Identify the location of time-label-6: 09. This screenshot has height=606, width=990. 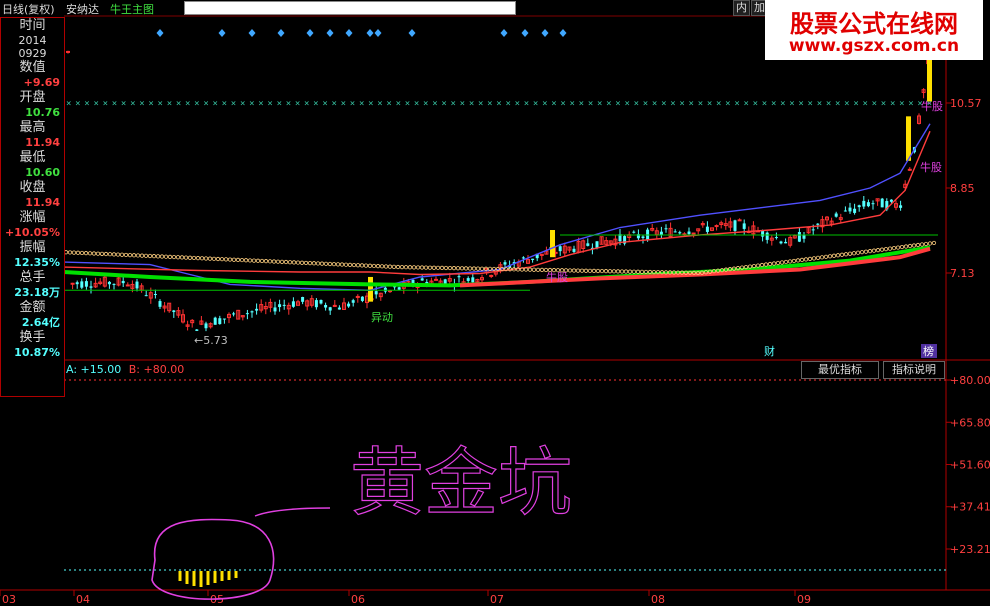
(804, 599).